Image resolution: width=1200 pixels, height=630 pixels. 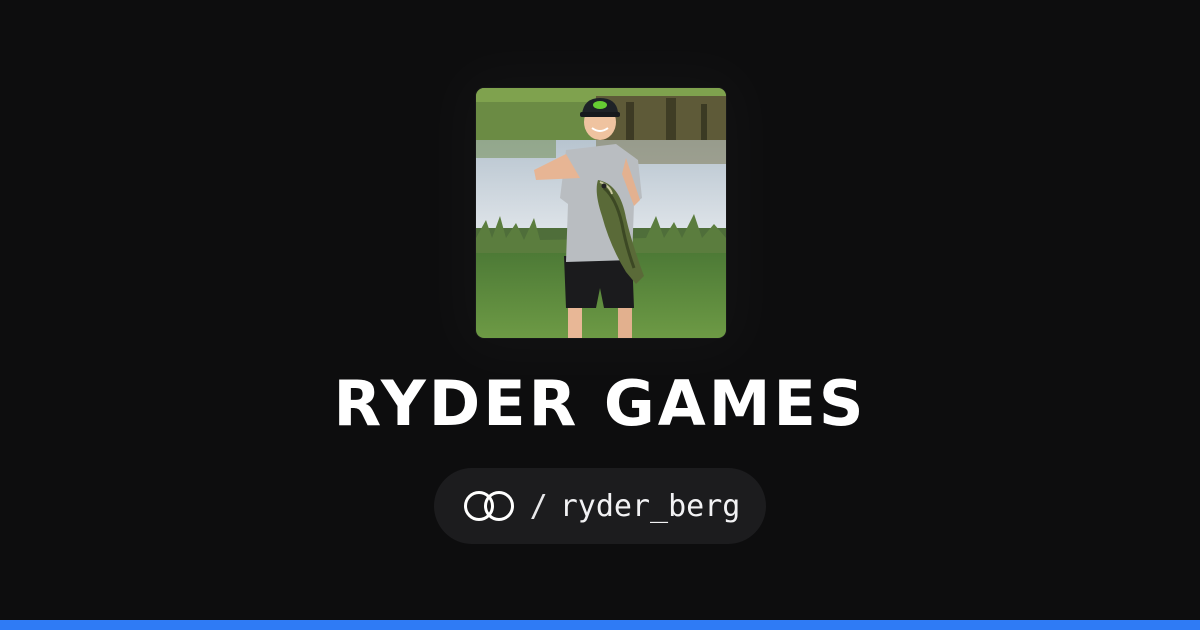 What do you see at coordinates (600, 403) in the screenshot?
I see `display-name: RYDER GAMES` at bounding box center [600, 403].